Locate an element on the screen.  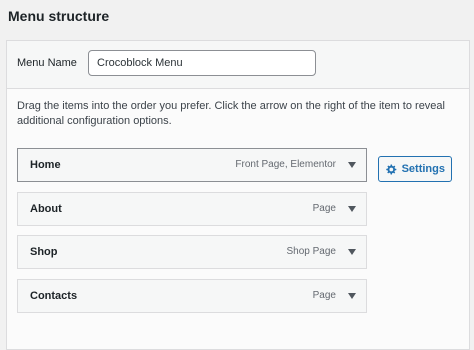
menu-item-type: Front Page, Elementor is located at coordinates (285, 164).